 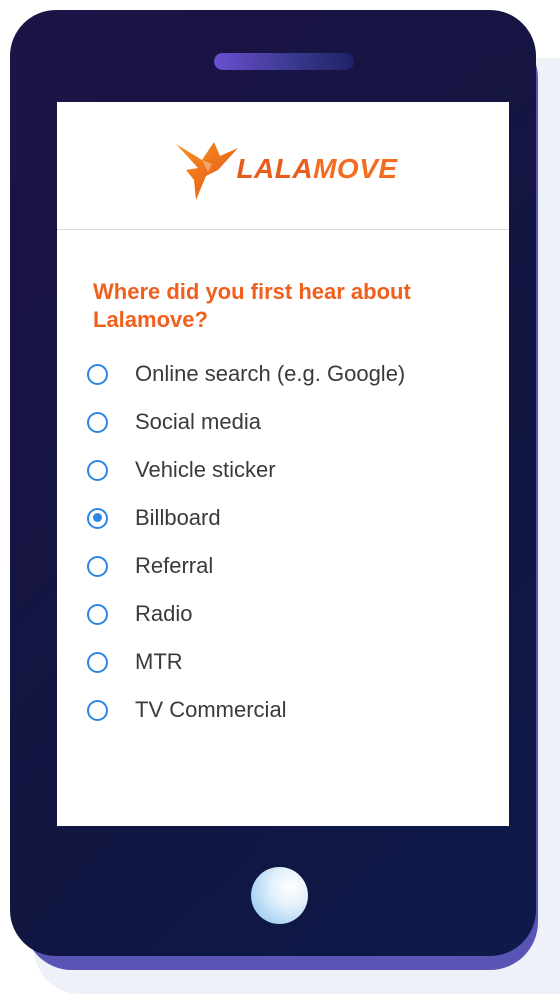 What do you see at coordinates (207, 170) in the screenshot?
I see `hummingbird-logo-icon` at bounding box center [207, 170].